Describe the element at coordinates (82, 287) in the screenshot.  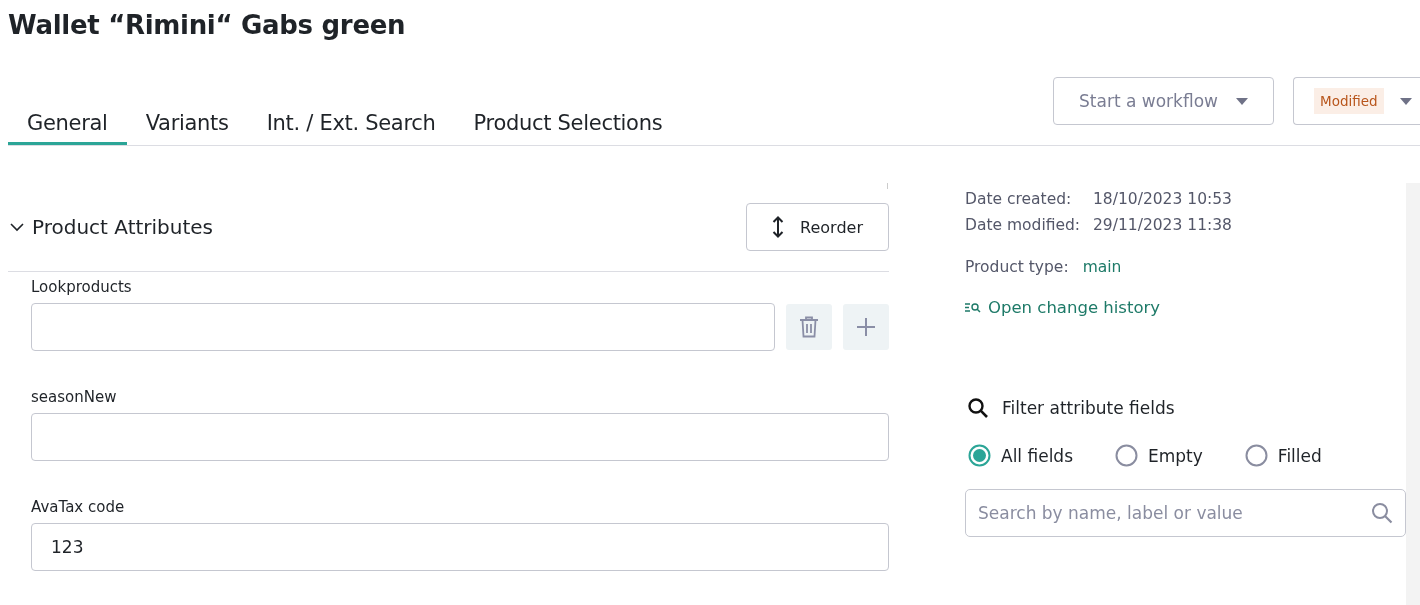
I see `field-label: Lookproducts` at that location.